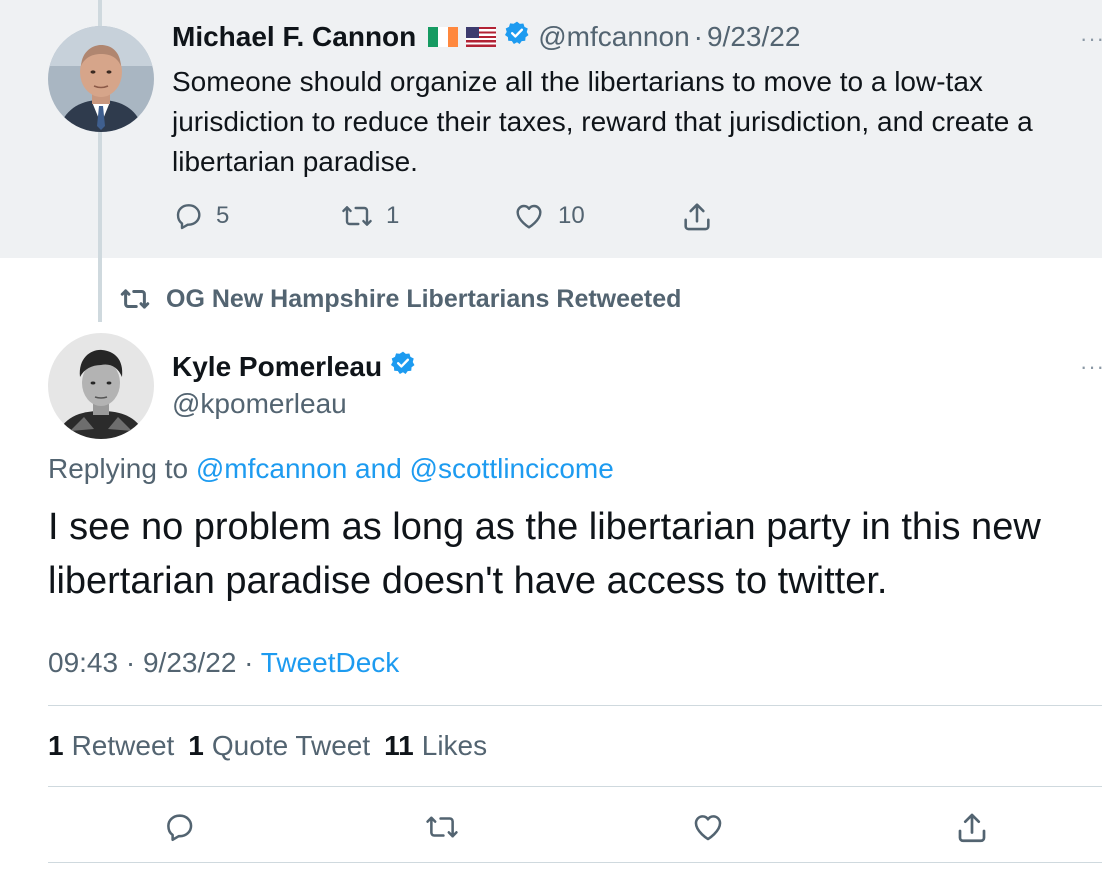 The image size is (1102, 880). Describe the element at coordinates (223, 215) in the screenshot. I see `reply-count: 5` at that location.